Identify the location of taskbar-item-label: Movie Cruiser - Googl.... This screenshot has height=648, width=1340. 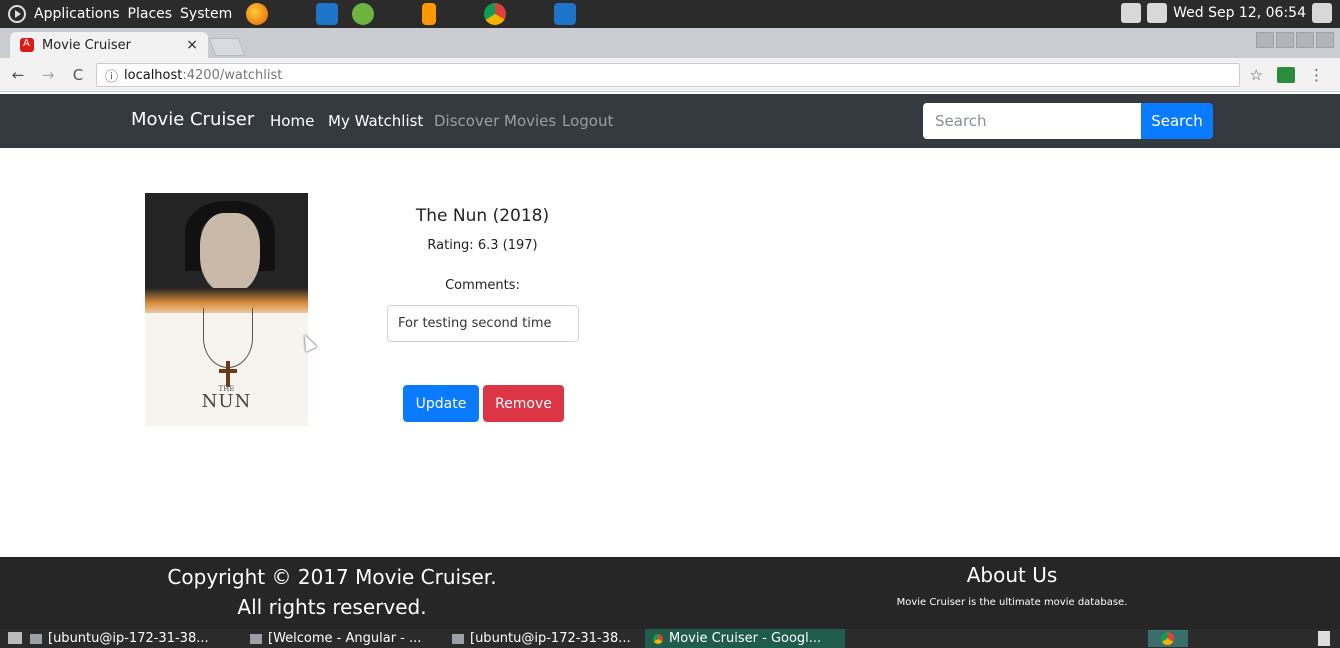
(745, 638).